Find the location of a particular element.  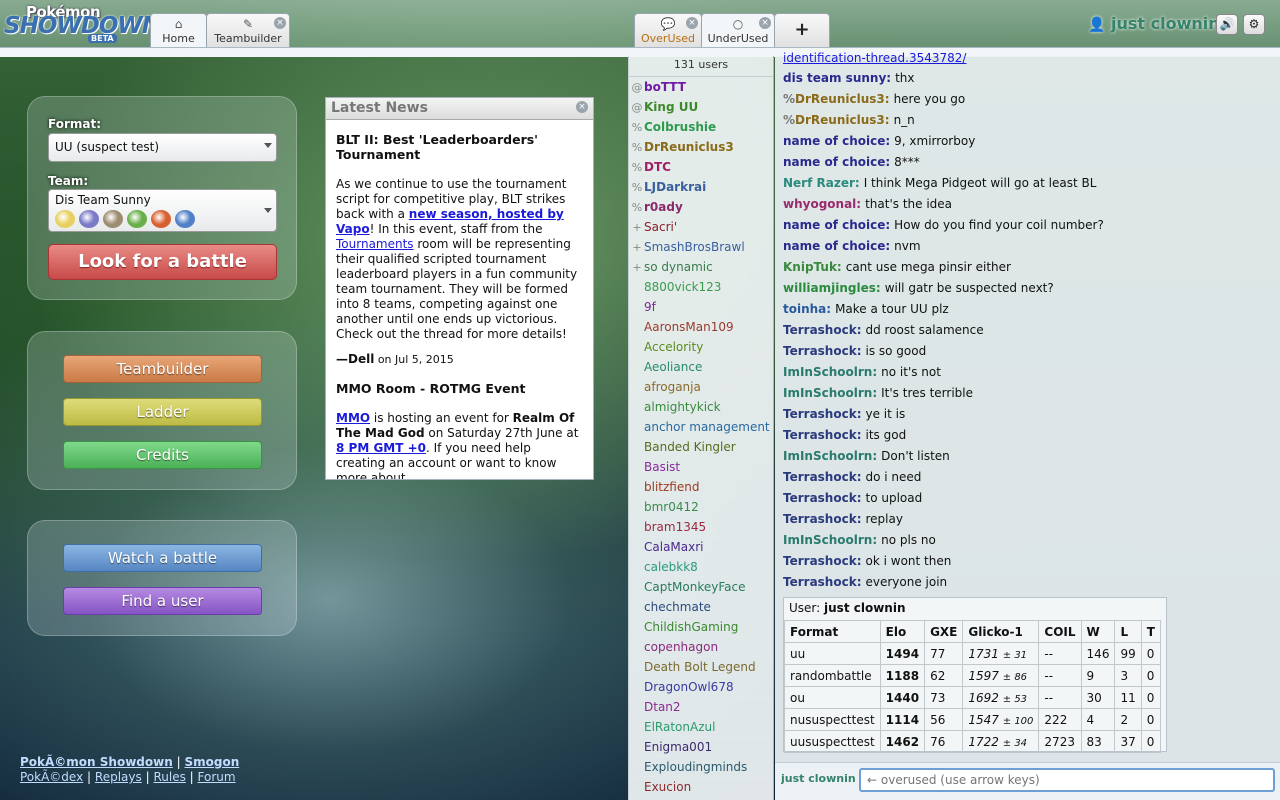

chat-message: name of choice: 8*** is located at coordinates (851, 162).